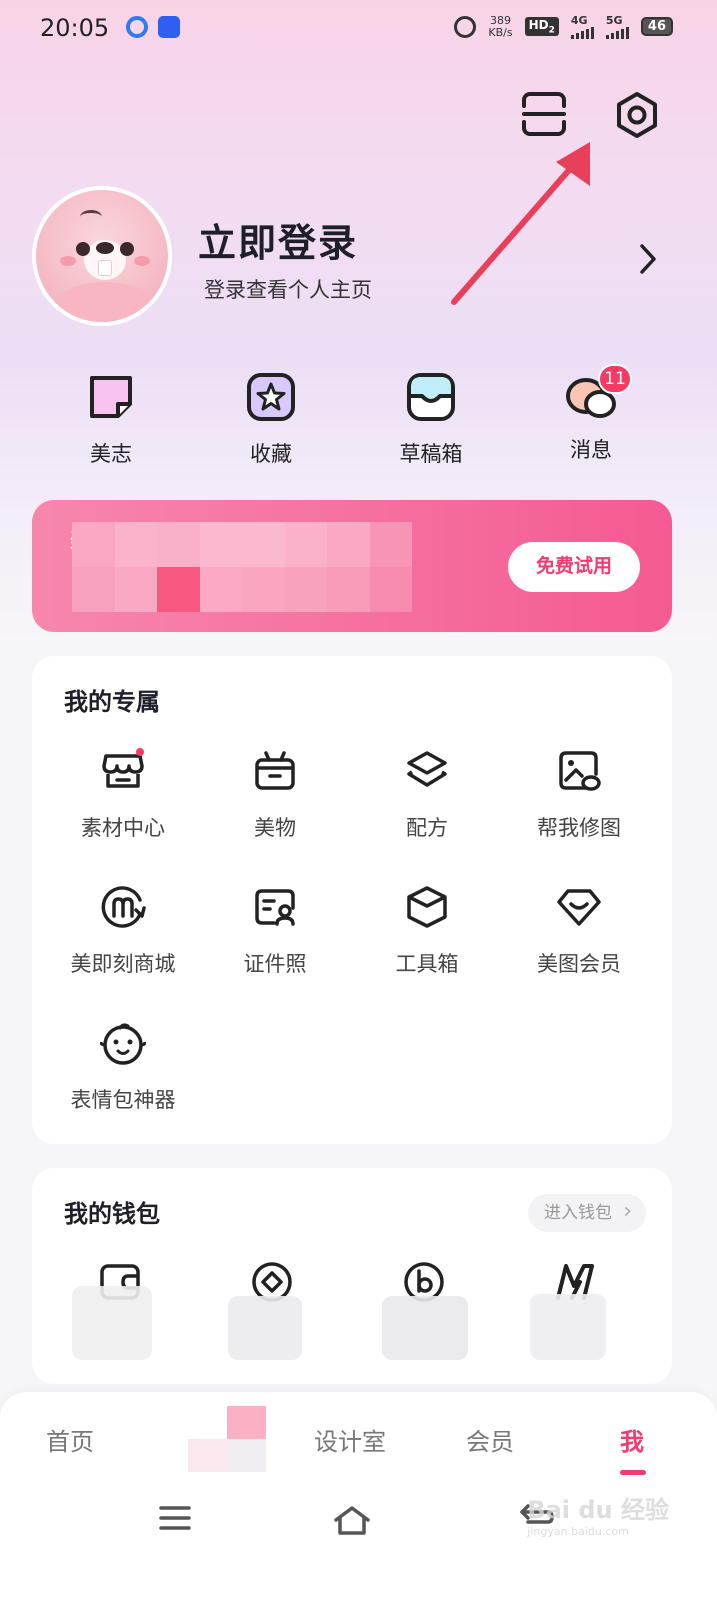 The image size is (717, 1600). What do you see at coordinates (153, 27) in the screenshot?
I see `status-app-icons` at bounding box center [153, 27].